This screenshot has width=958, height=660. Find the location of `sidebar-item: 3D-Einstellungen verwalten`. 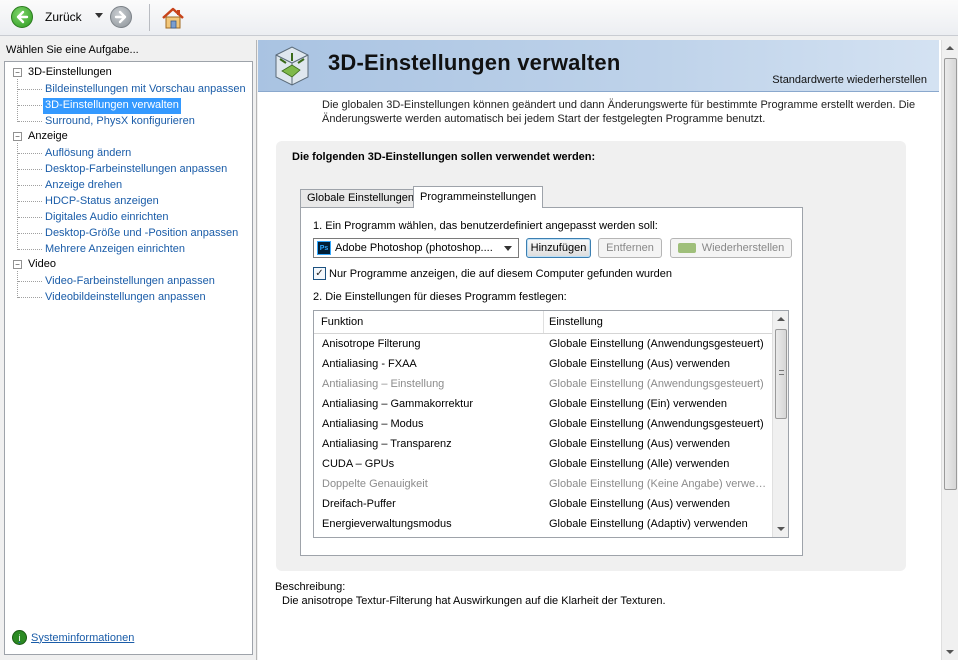

sidebar-item: 3D-Einstellungen verwalten is located at coordinates (112, 106).